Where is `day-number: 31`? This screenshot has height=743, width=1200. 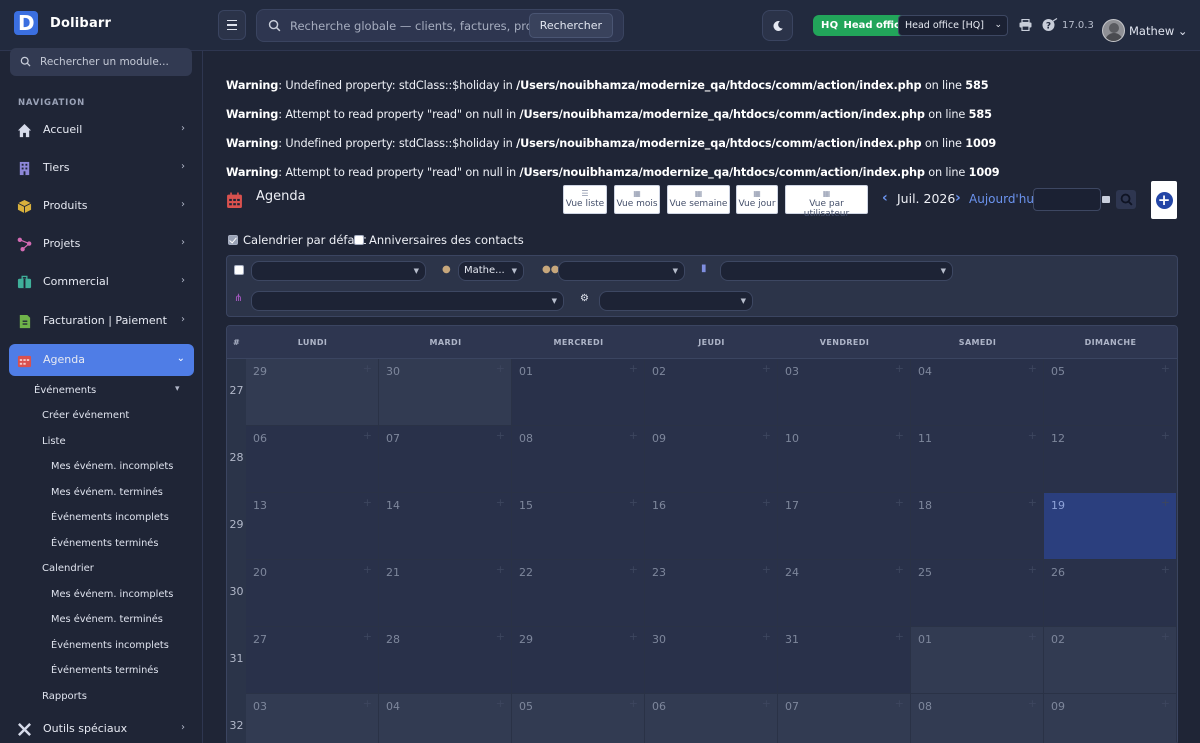
day-number: 31 is located at coordinates (792, 639).